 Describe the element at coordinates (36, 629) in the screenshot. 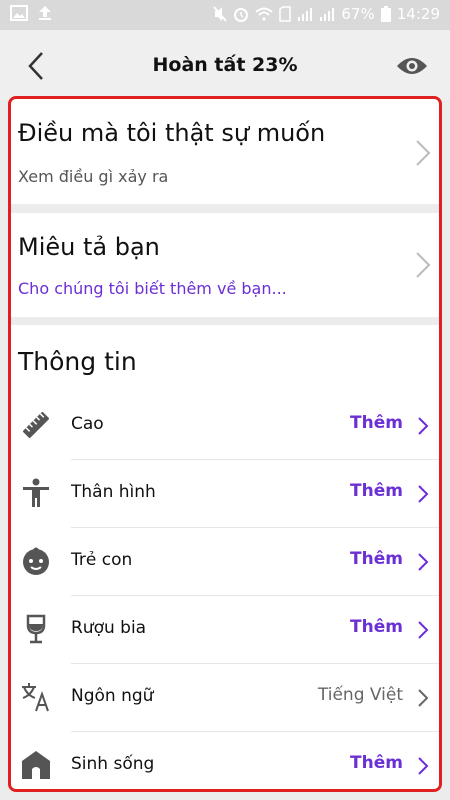

I see `wine-glass-icon` at that location.